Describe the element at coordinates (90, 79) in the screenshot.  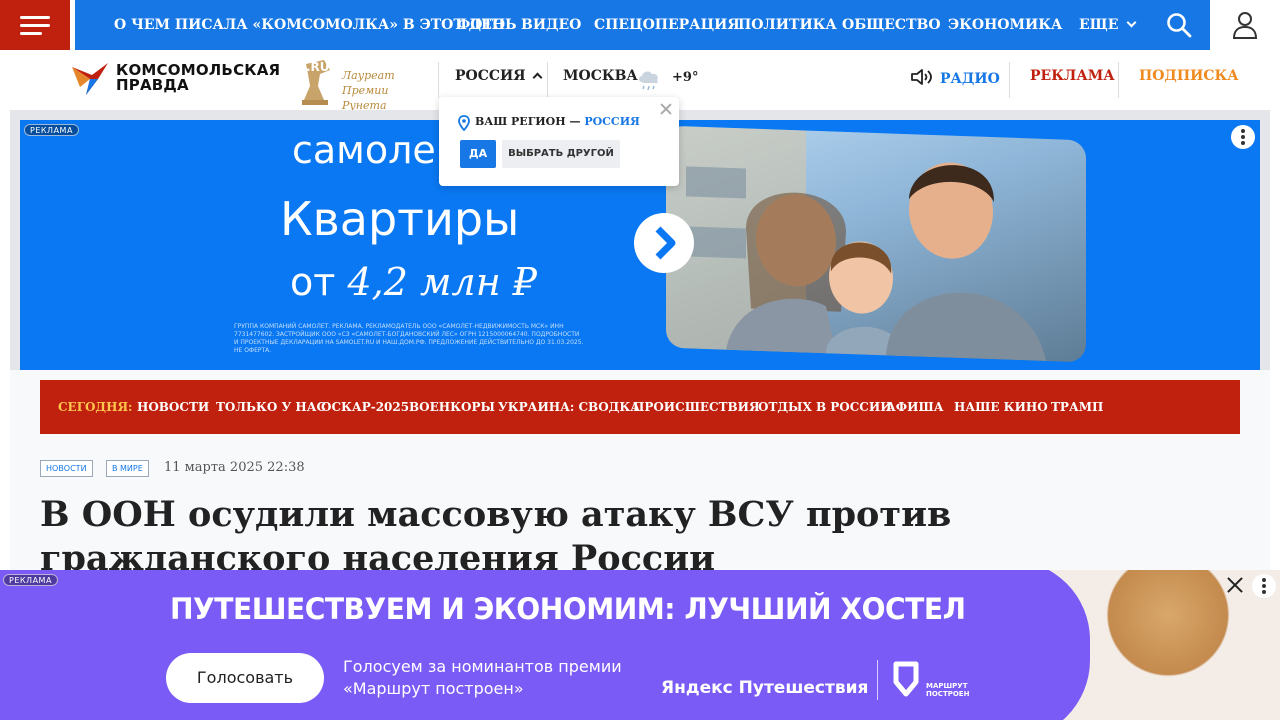
I see `swallow-logo-icon` at that location.